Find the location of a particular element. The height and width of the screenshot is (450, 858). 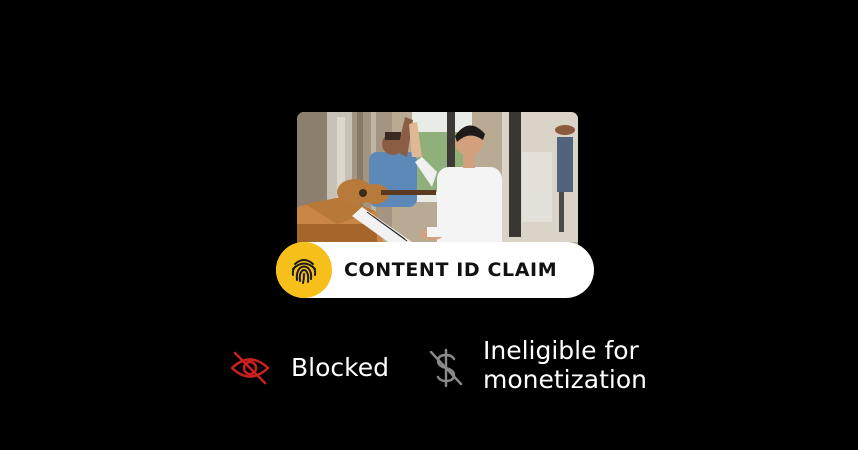

claim-label: CONTENT ID CLAIM is located at coordinates (451, 270).